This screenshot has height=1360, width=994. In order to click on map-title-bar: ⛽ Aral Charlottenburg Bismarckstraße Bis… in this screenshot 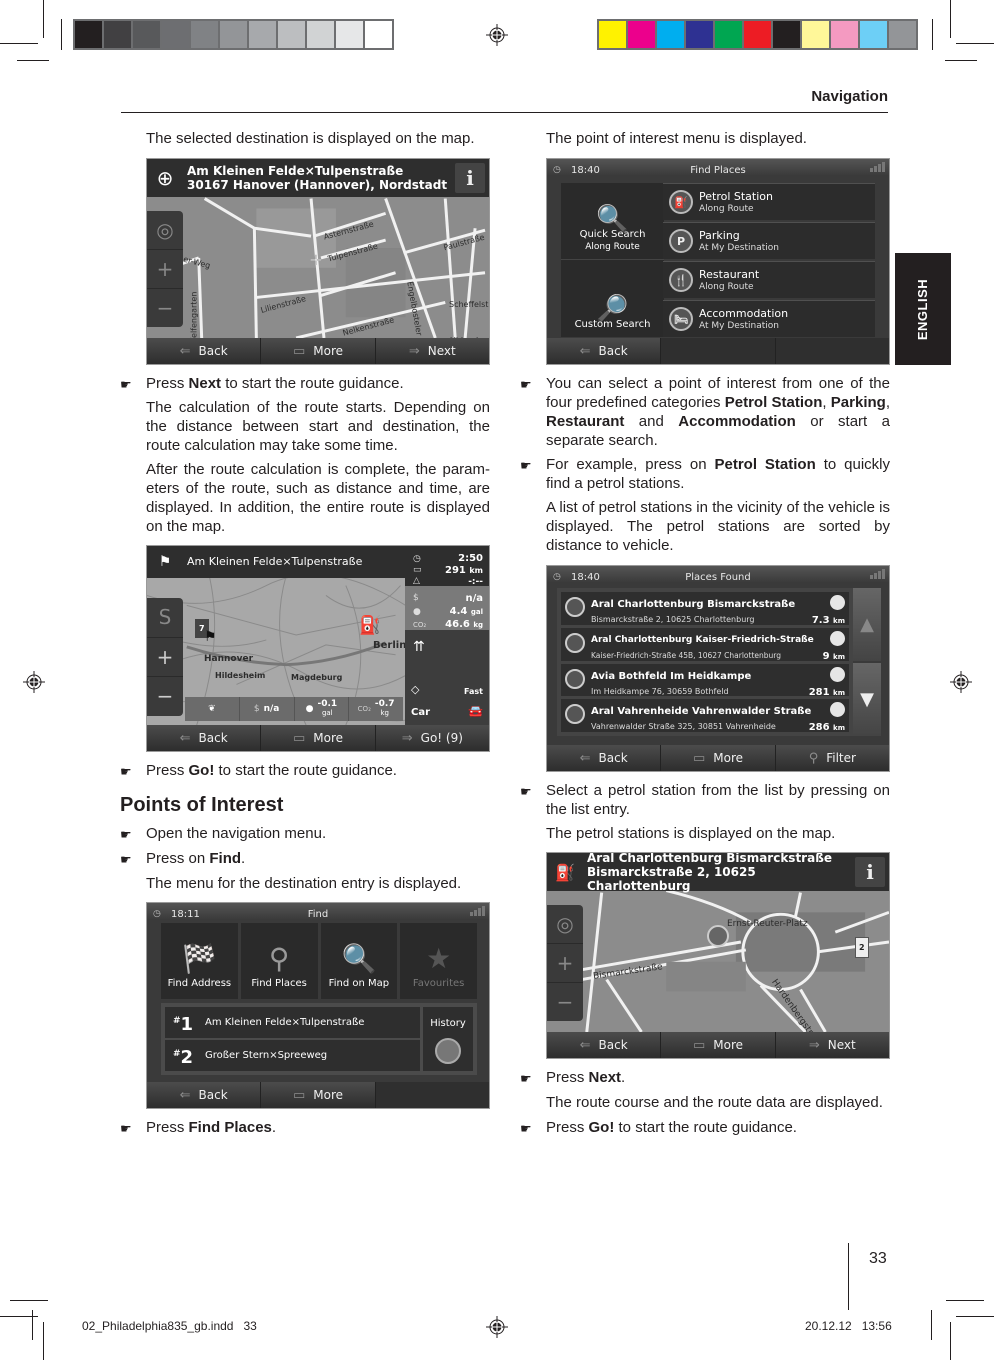, I will do `click(718, 873)`.